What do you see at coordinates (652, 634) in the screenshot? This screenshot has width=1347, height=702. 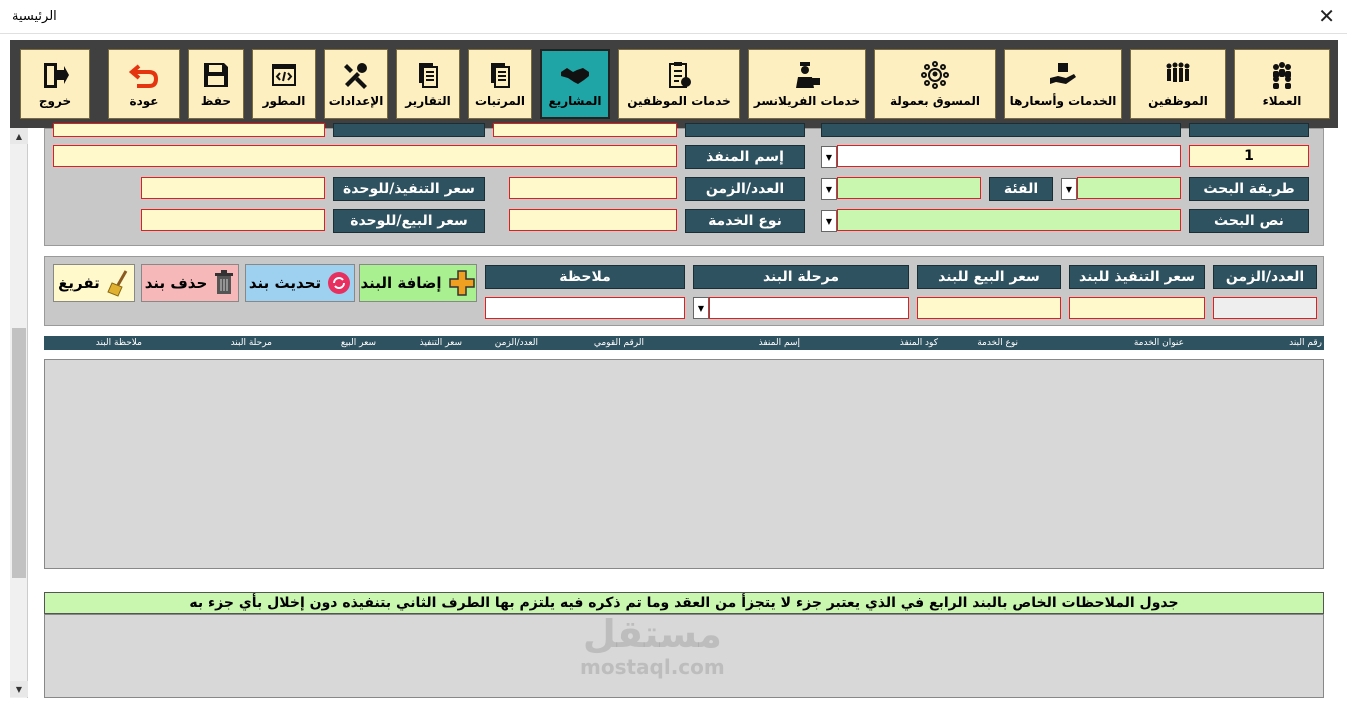 I see `watermark-ar: مستقل` at bounding box center [652, 634].